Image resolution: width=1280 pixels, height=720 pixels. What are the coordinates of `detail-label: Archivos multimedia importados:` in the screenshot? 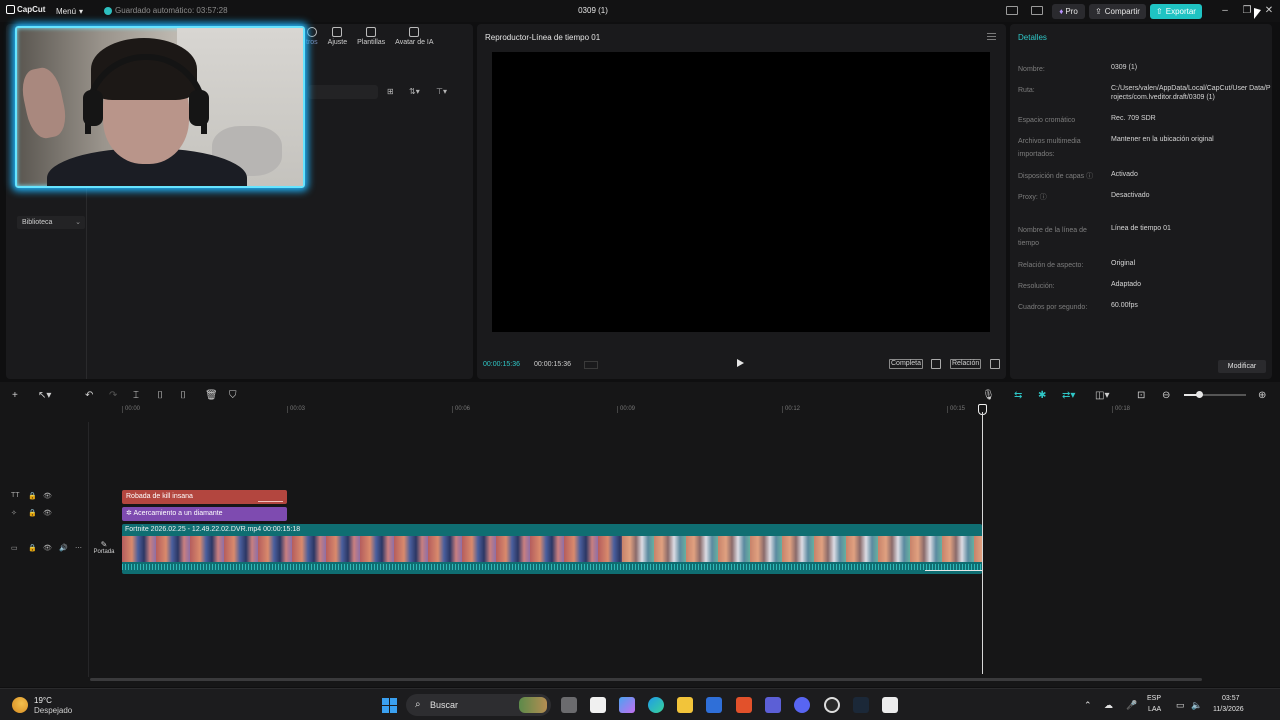 It's located at (1049, 148).